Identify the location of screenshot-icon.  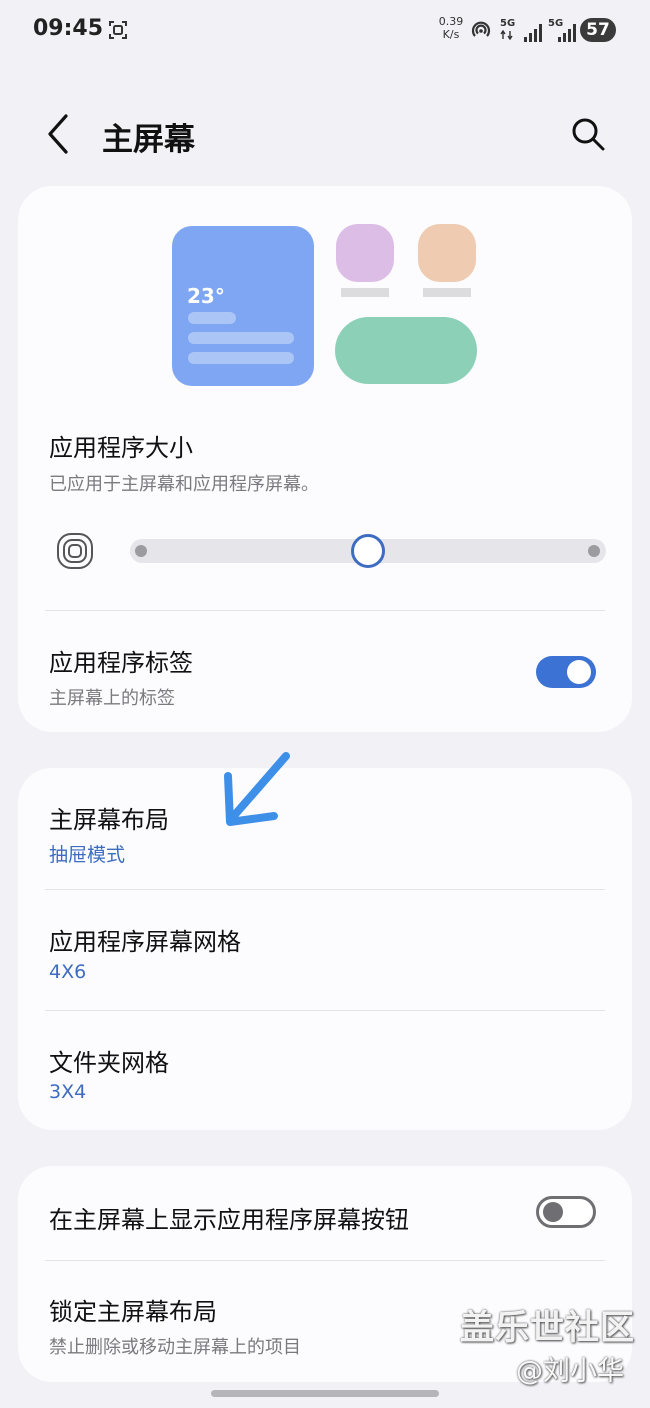
(118, 30).